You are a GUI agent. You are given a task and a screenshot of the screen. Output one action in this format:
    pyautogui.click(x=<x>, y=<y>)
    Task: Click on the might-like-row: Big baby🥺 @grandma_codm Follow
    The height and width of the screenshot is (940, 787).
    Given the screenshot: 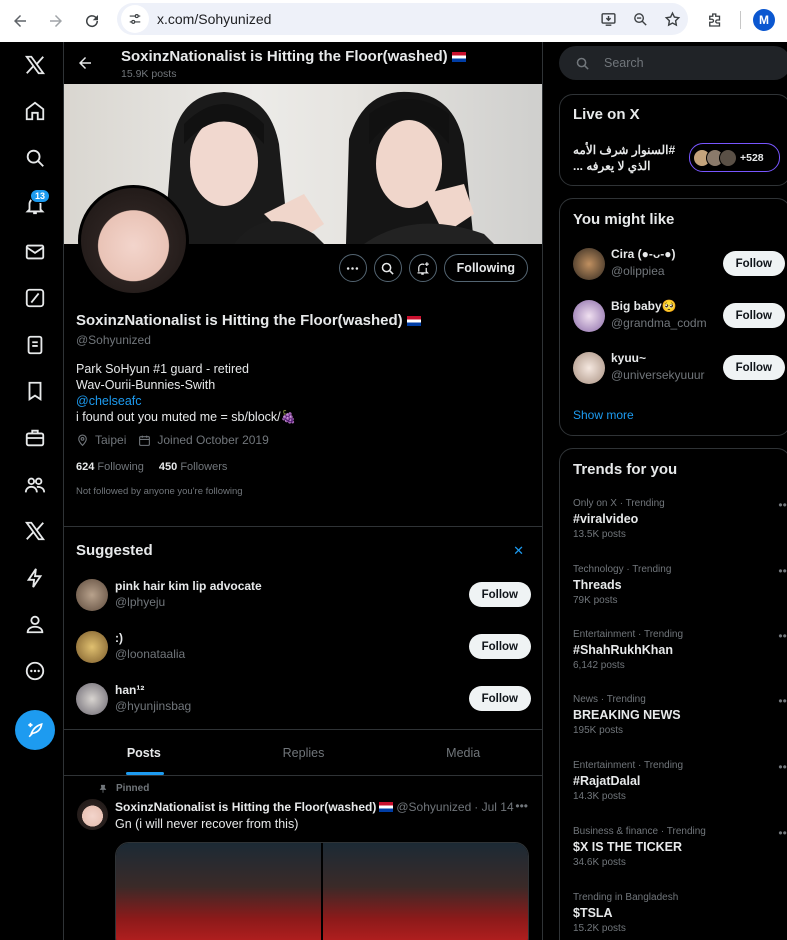 What is the action you would take?
    pyautogui.click(x=679, y=316)
    